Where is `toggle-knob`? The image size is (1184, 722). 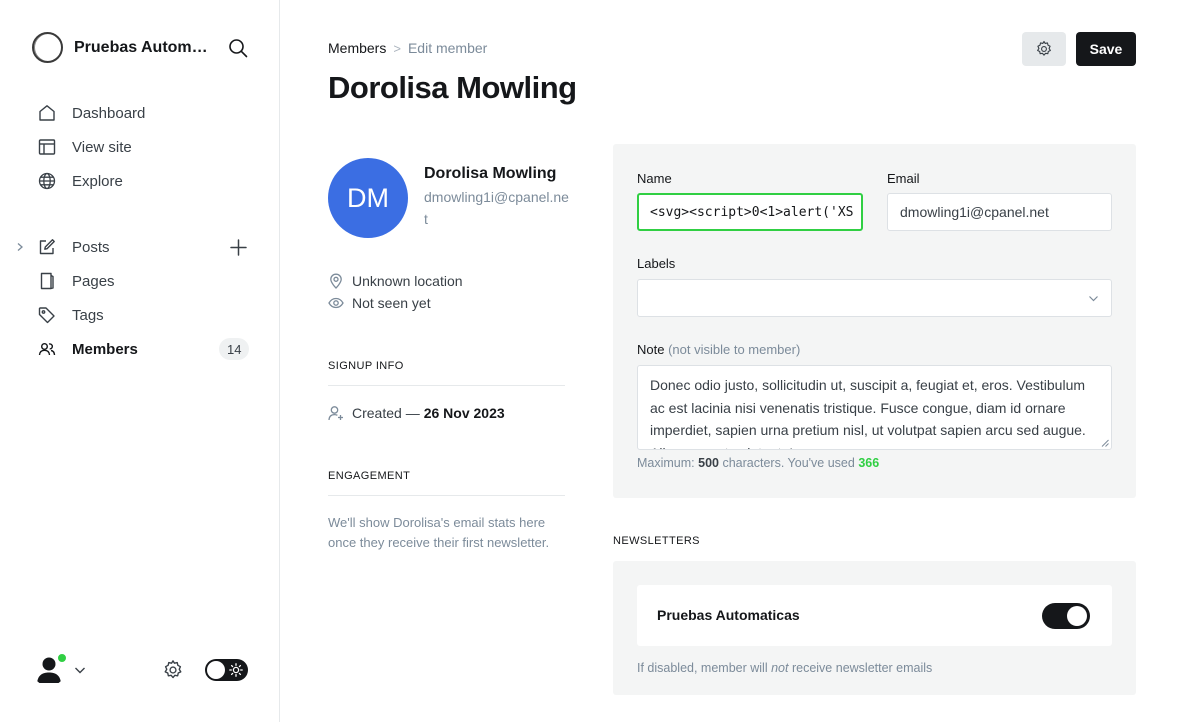 toggle-knob is located at coordinates (1077, 616).